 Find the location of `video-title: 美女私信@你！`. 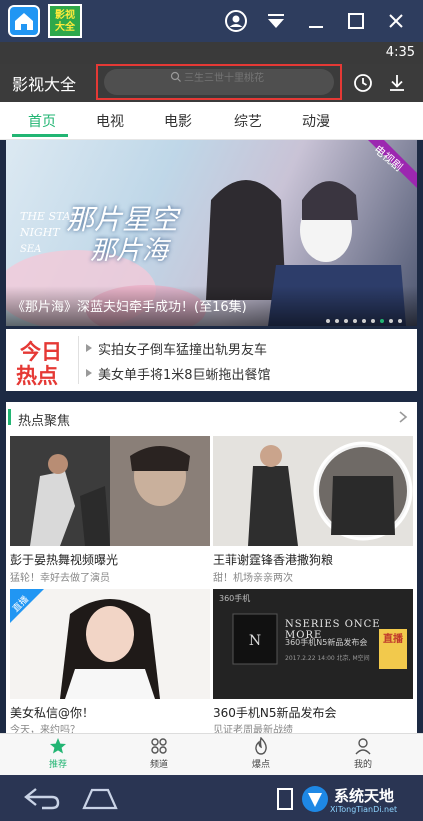

video-title: 美女私信@你！ is located at coordinates (52, 712).